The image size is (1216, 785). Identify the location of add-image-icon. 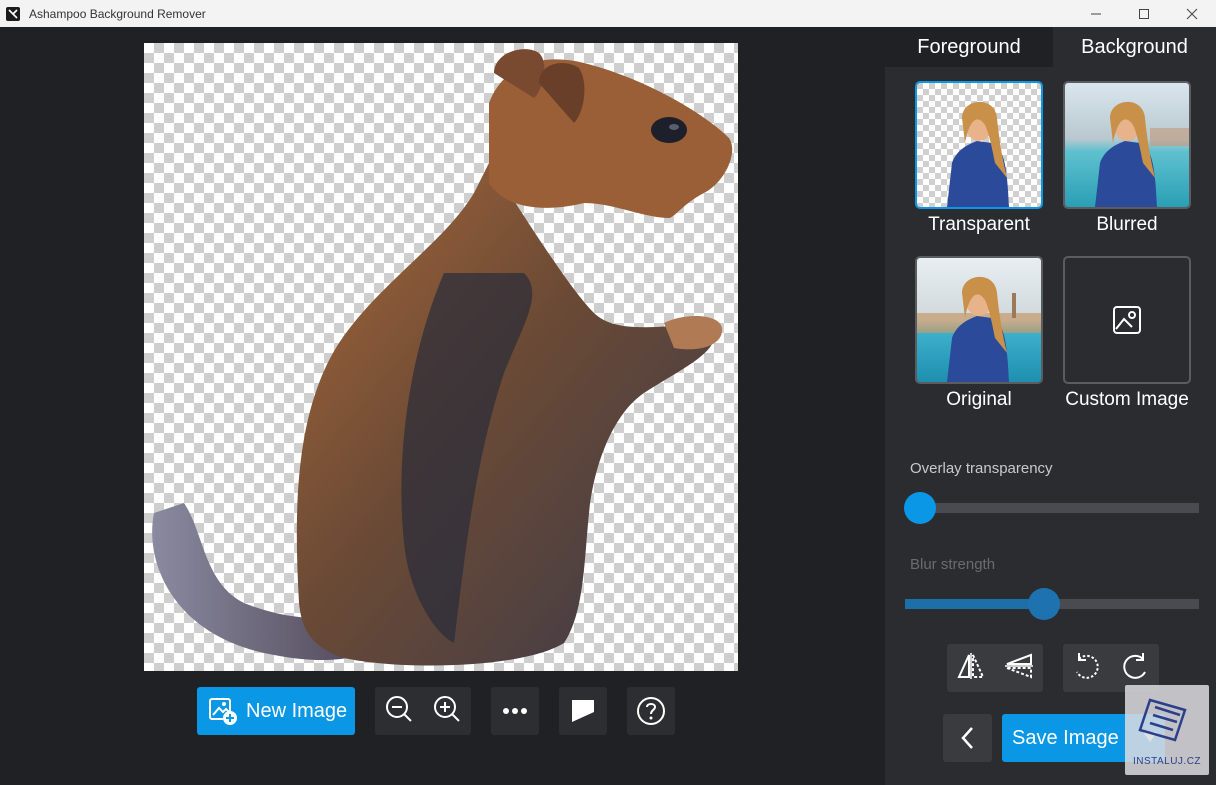
(223, 711).